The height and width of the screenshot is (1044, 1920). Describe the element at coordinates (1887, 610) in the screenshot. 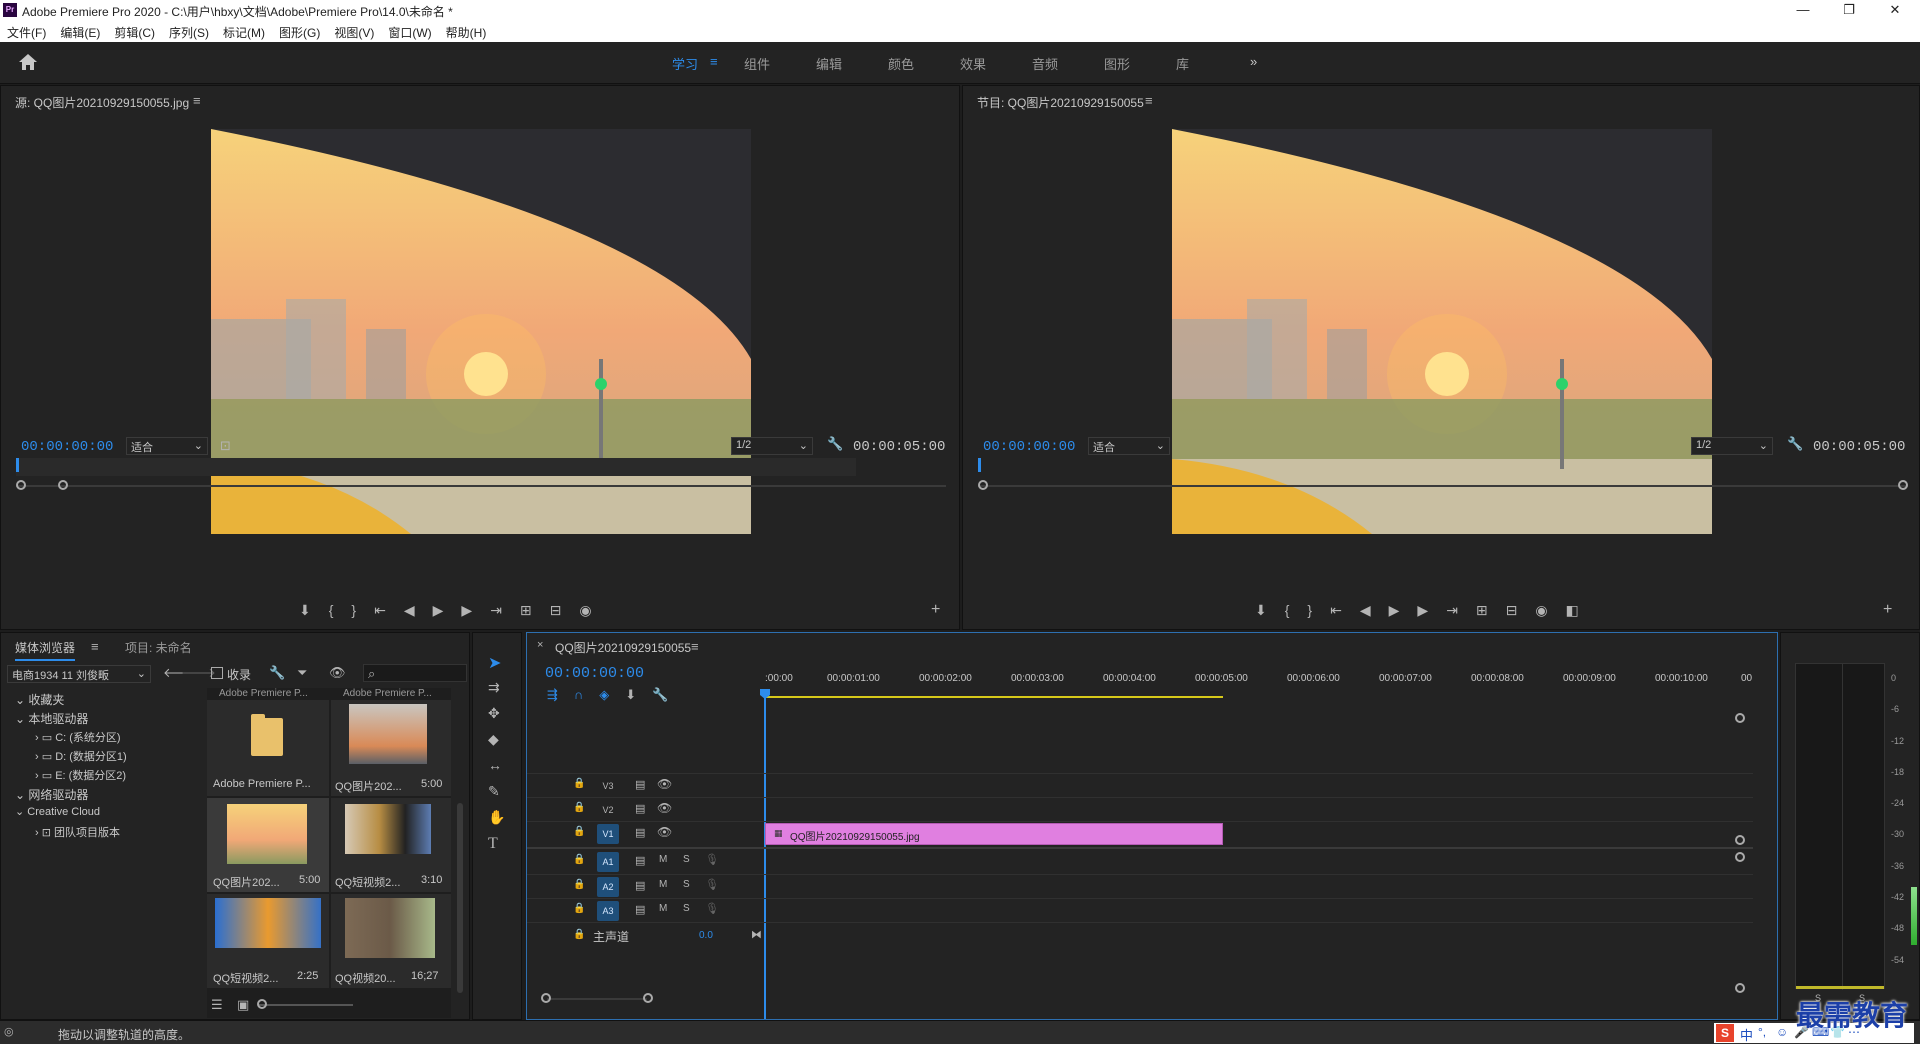

I see `add-button-icon: +` at that location.